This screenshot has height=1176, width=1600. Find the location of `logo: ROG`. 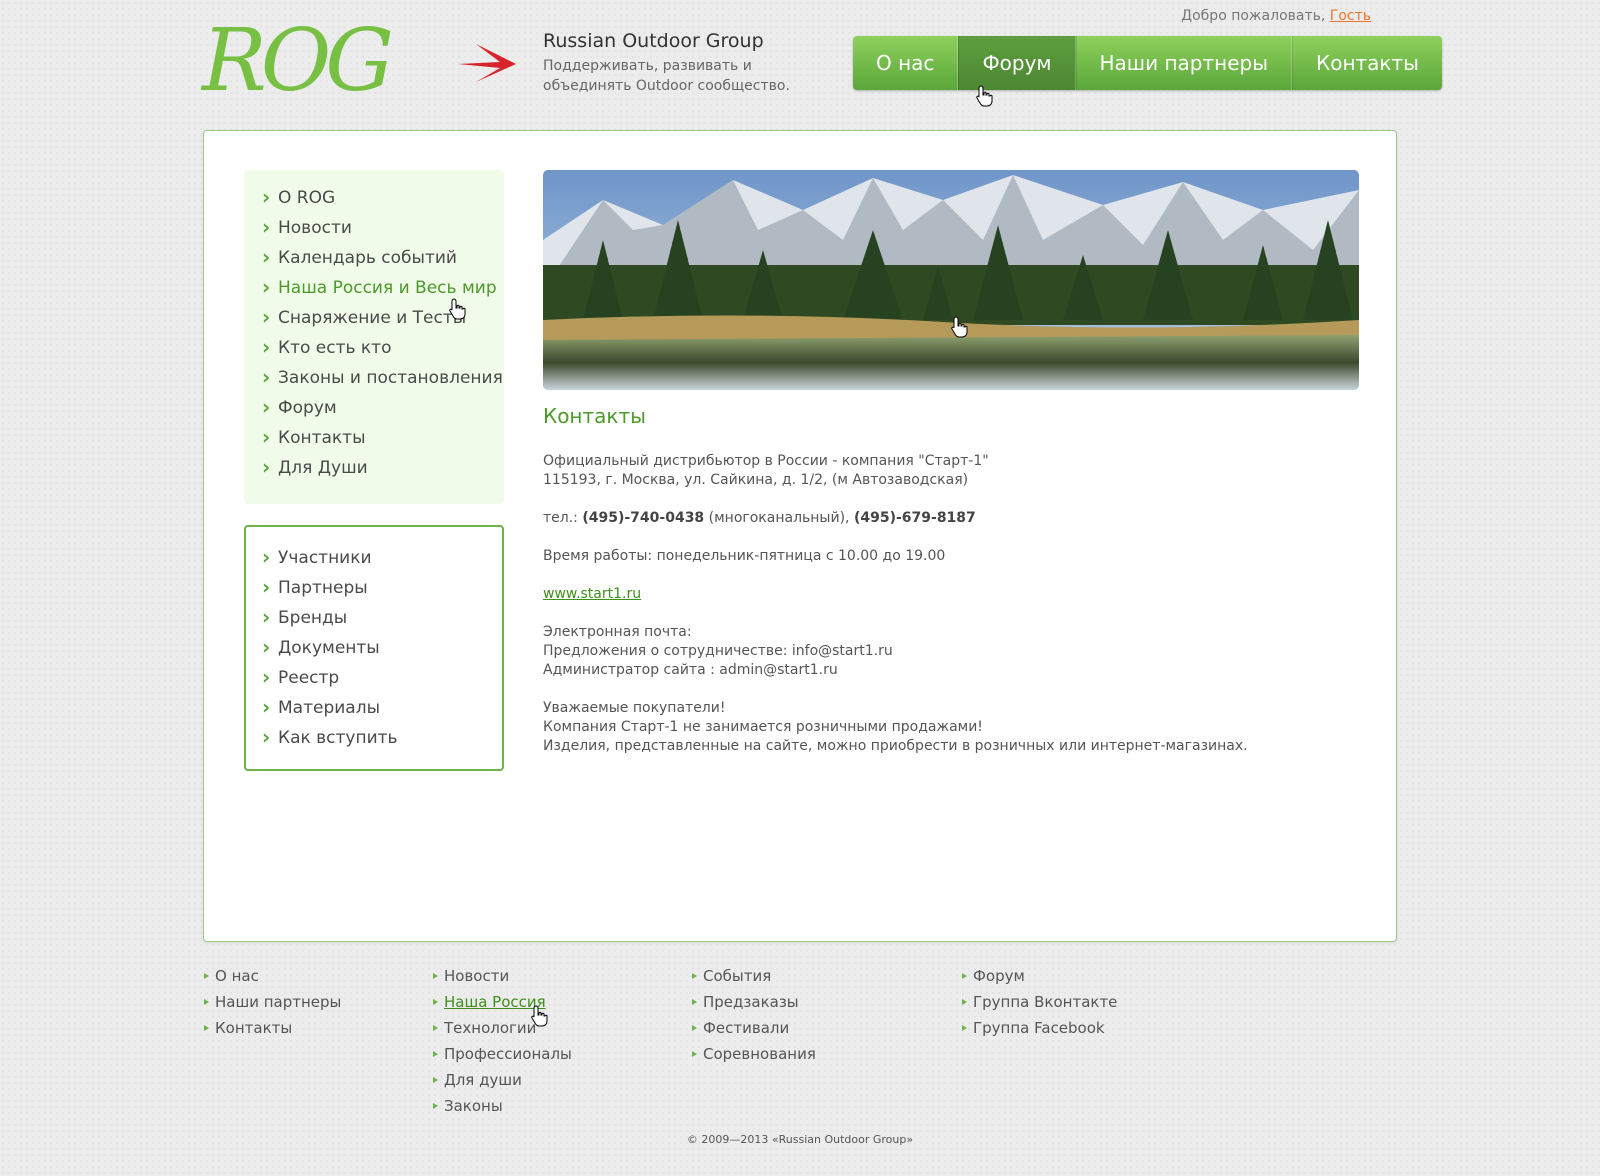

logo: ROG is located at coordinates (360, 61).